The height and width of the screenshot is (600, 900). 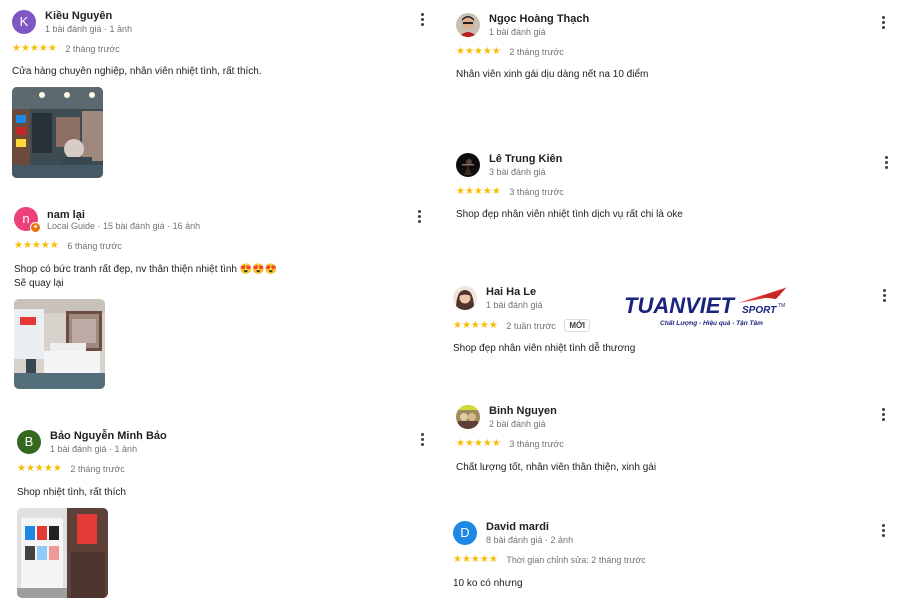 What do you see at coordinates (488, 583) in the screenshot?
I see `review-text: 10 ko có nhưng` at bounding box center [488, 583].